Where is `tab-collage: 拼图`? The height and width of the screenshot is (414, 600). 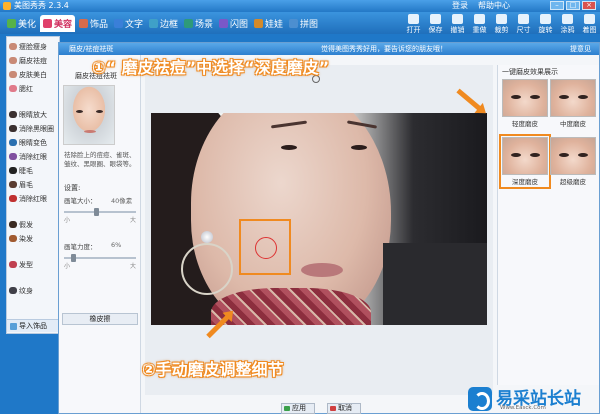
tab-collage: 拼图 is located at coordinates (303, 23).